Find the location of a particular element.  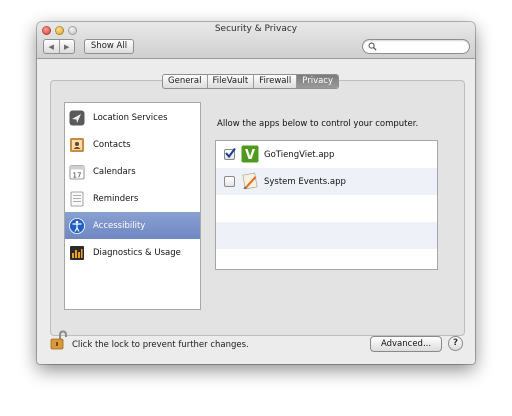

app-name: GoTiengViet.app is located at coordinates (299, 155).